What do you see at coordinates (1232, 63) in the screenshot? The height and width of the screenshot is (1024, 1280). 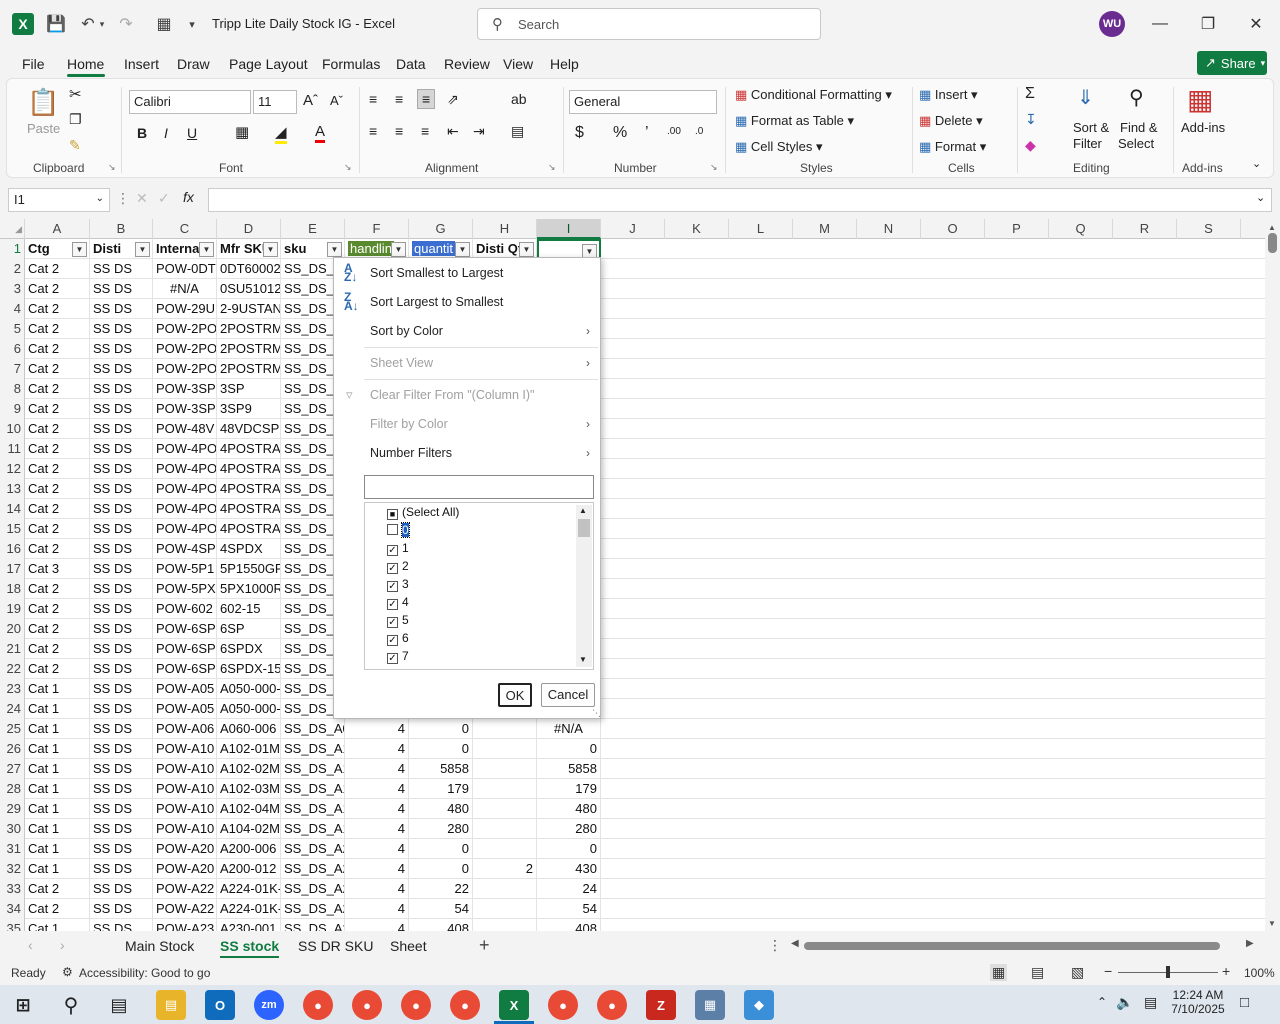 I see `share-button: ↗ Share ▾` at bounding box center [1232, 63].